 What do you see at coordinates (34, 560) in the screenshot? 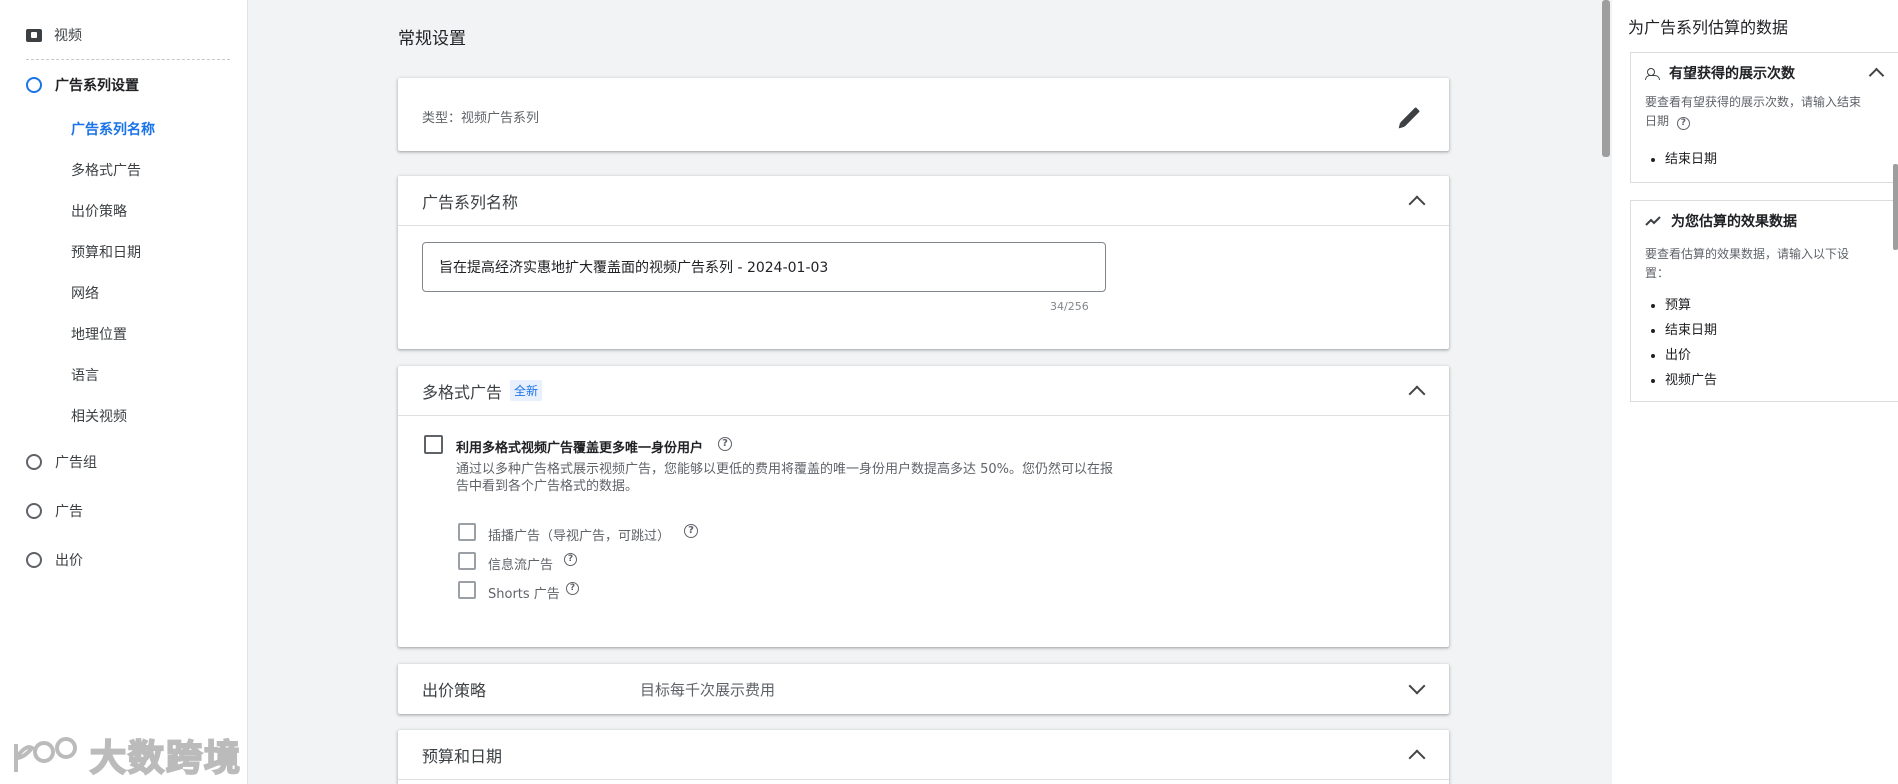
I see `bids-status-icon` at bounding box center [34, 560].